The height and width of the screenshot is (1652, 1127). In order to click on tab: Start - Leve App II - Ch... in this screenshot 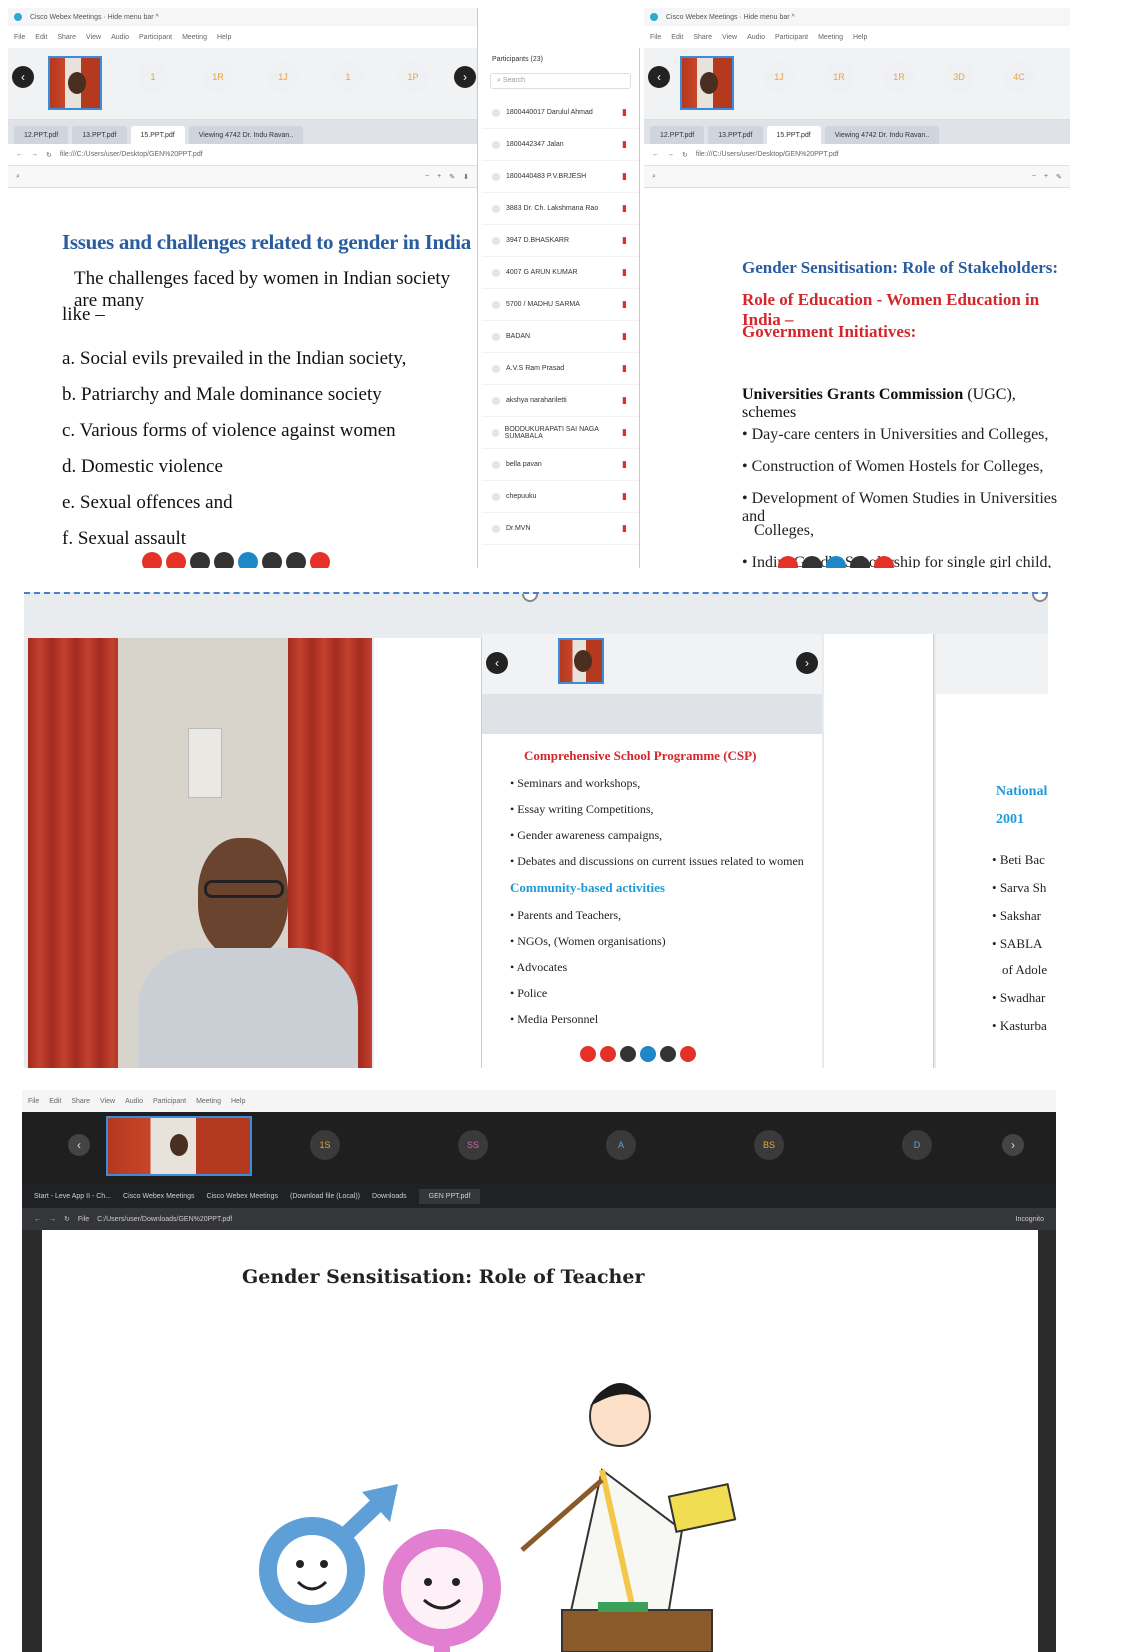, I will do `click(72, 1196)`.